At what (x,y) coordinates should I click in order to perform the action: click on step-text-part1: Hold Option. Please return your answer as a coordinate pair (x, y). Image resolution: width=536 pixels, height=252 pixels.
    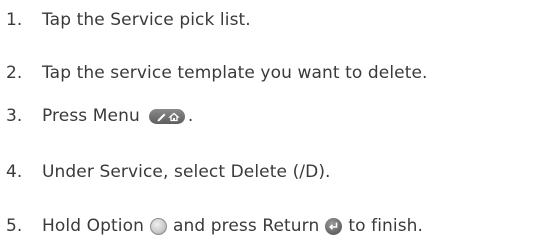
    Looking at the image, I should click on (93, 226).